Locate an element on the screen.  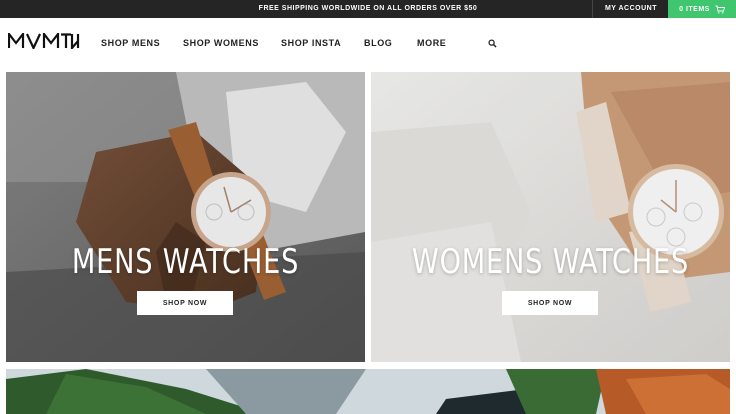
cart-icon is located at coordinates (720, 9).